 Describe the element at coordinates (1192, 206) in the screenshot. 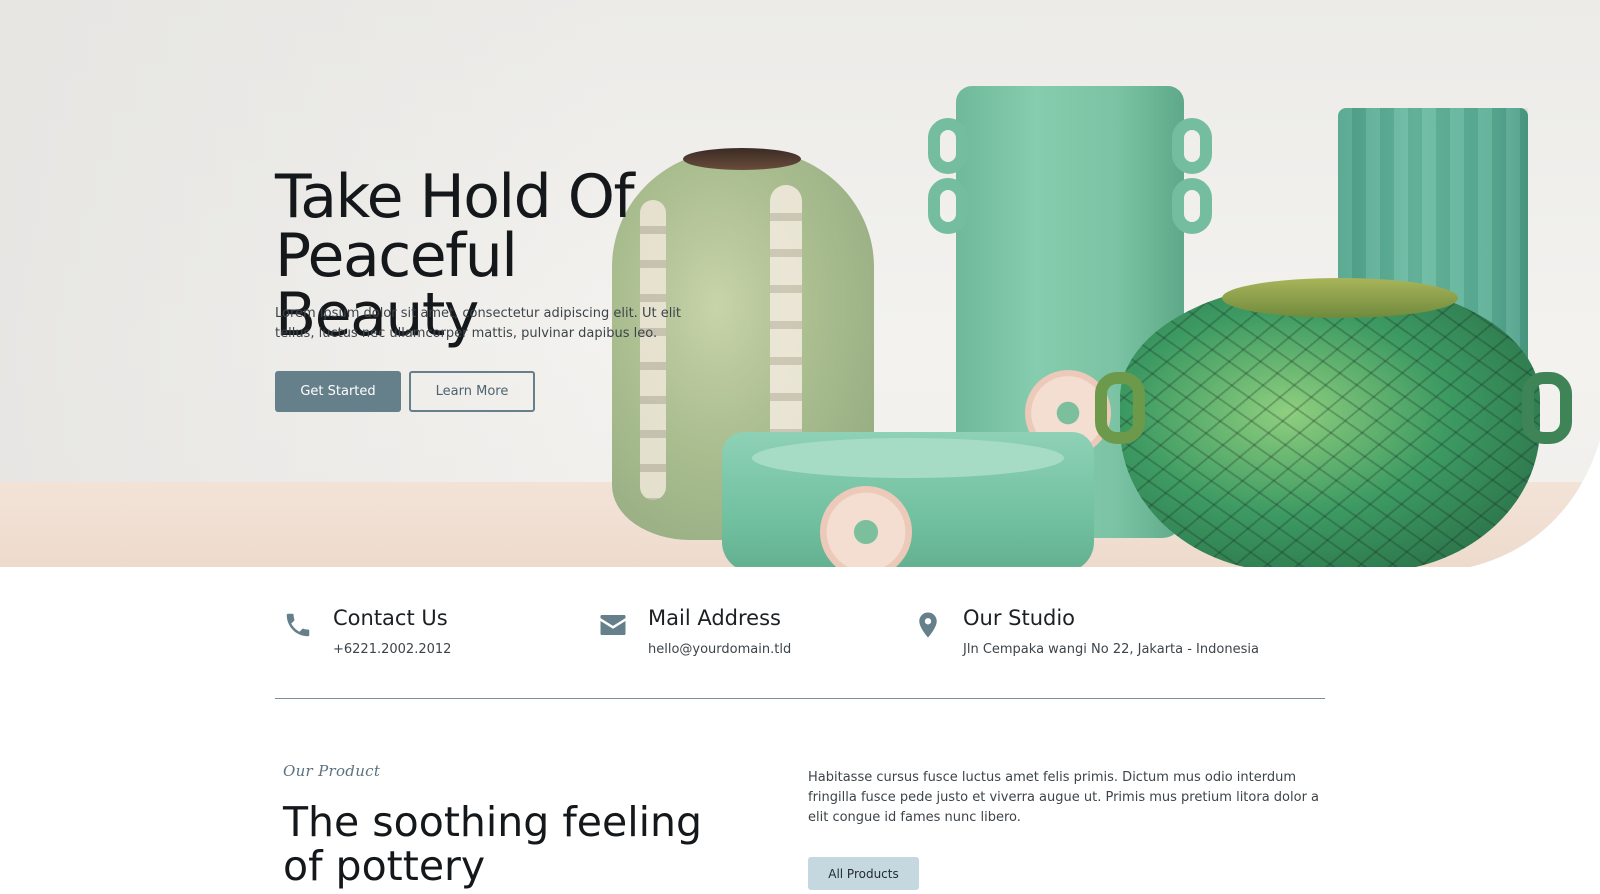

I see `hero-tall-vase-handle-right-lower` at that location.